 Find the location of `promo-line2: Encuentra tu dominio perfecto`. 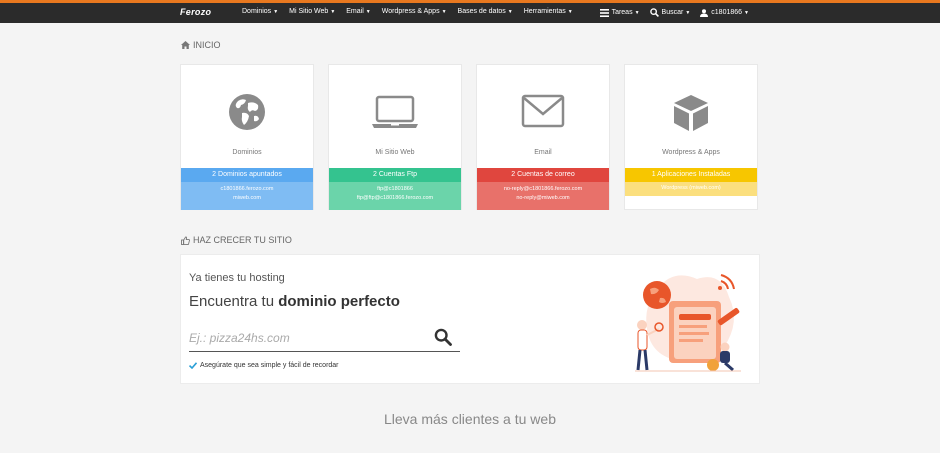

promo-line2: Encuentra tu dominio perfecto is located at coordinates (294, 301).